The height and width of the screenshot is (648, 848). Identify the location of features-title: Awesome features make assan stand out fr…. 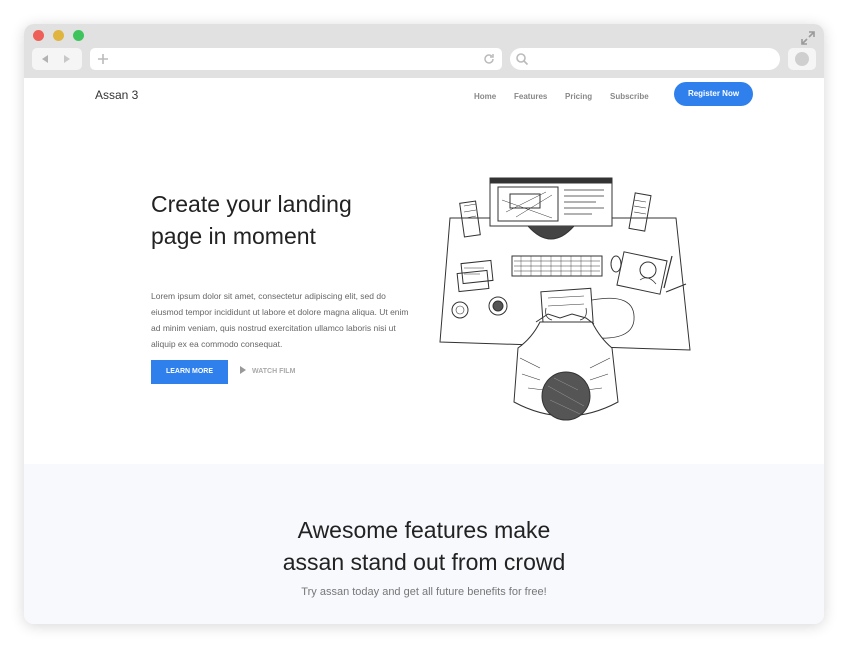
(424, 546).